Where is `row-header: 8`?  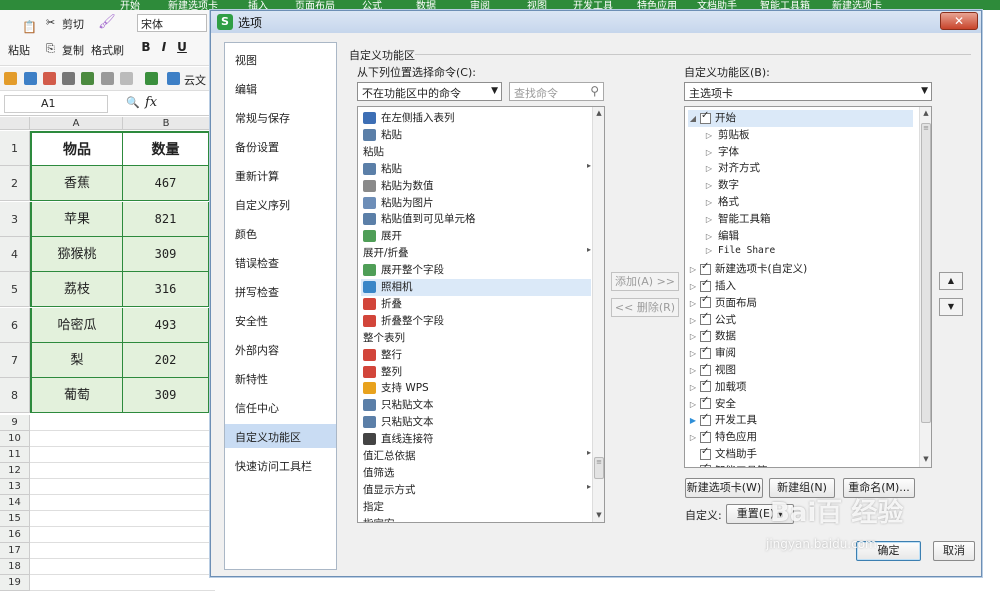
row-header: 8 is located at coordinates (15, 395).